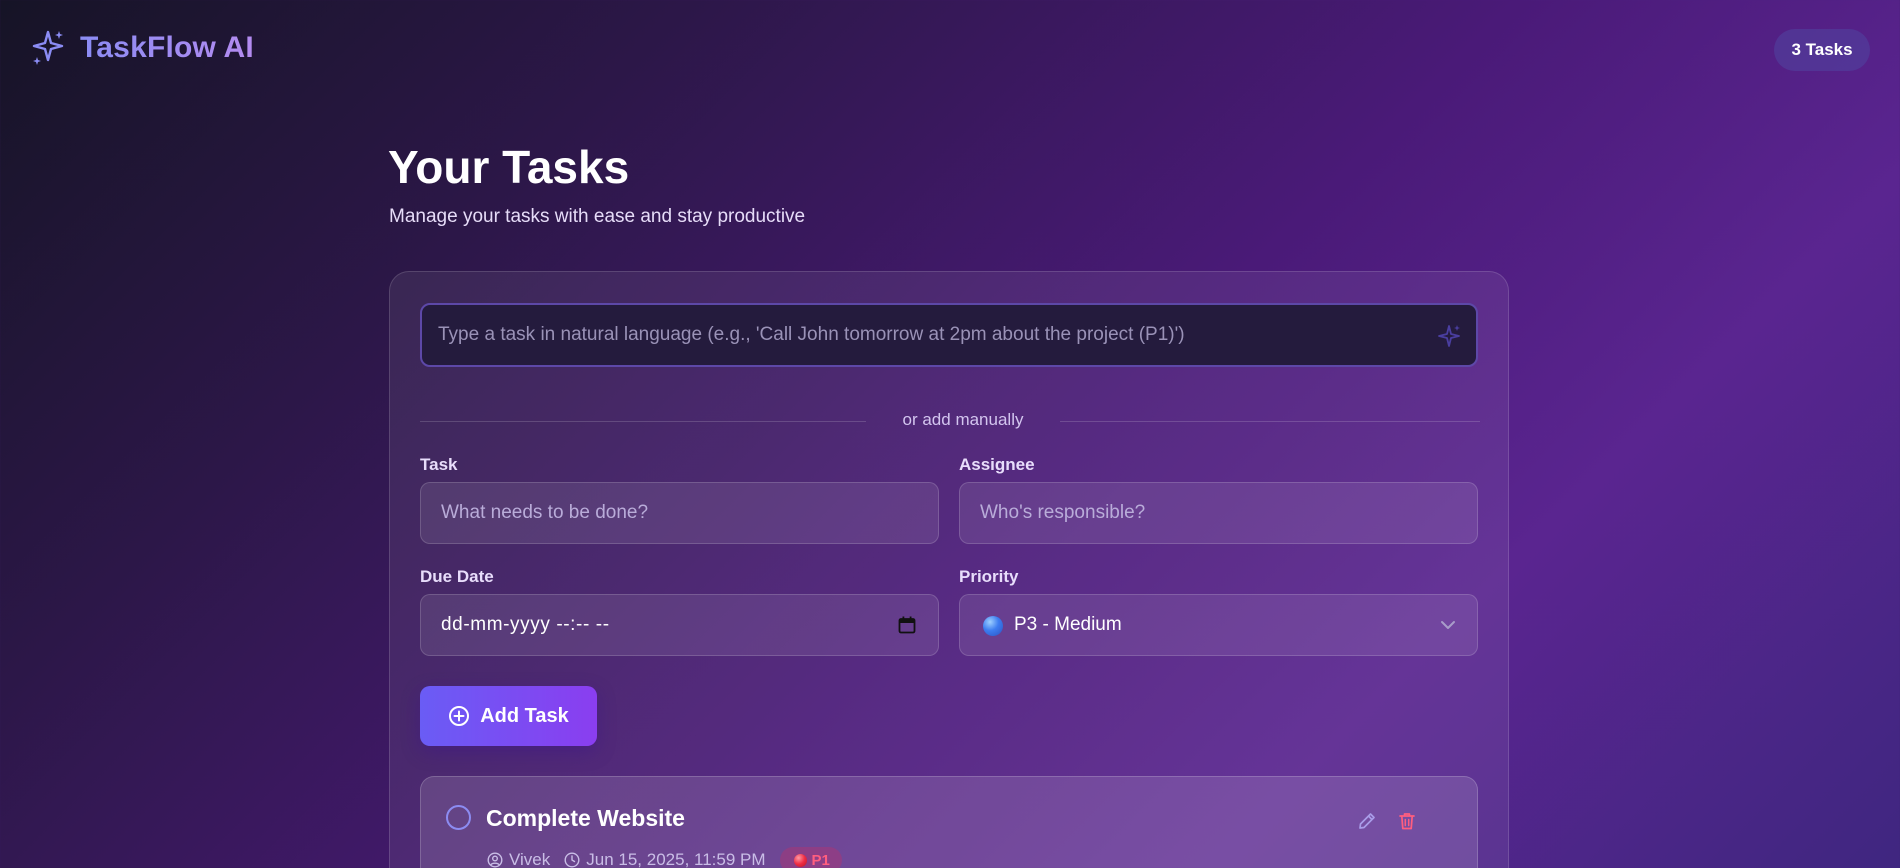 The height and width of the screenshot is (868, 1900). Describe the element at coordinates (963, 419) in the screenshot. I see `divider-text: or add manually` at that location.